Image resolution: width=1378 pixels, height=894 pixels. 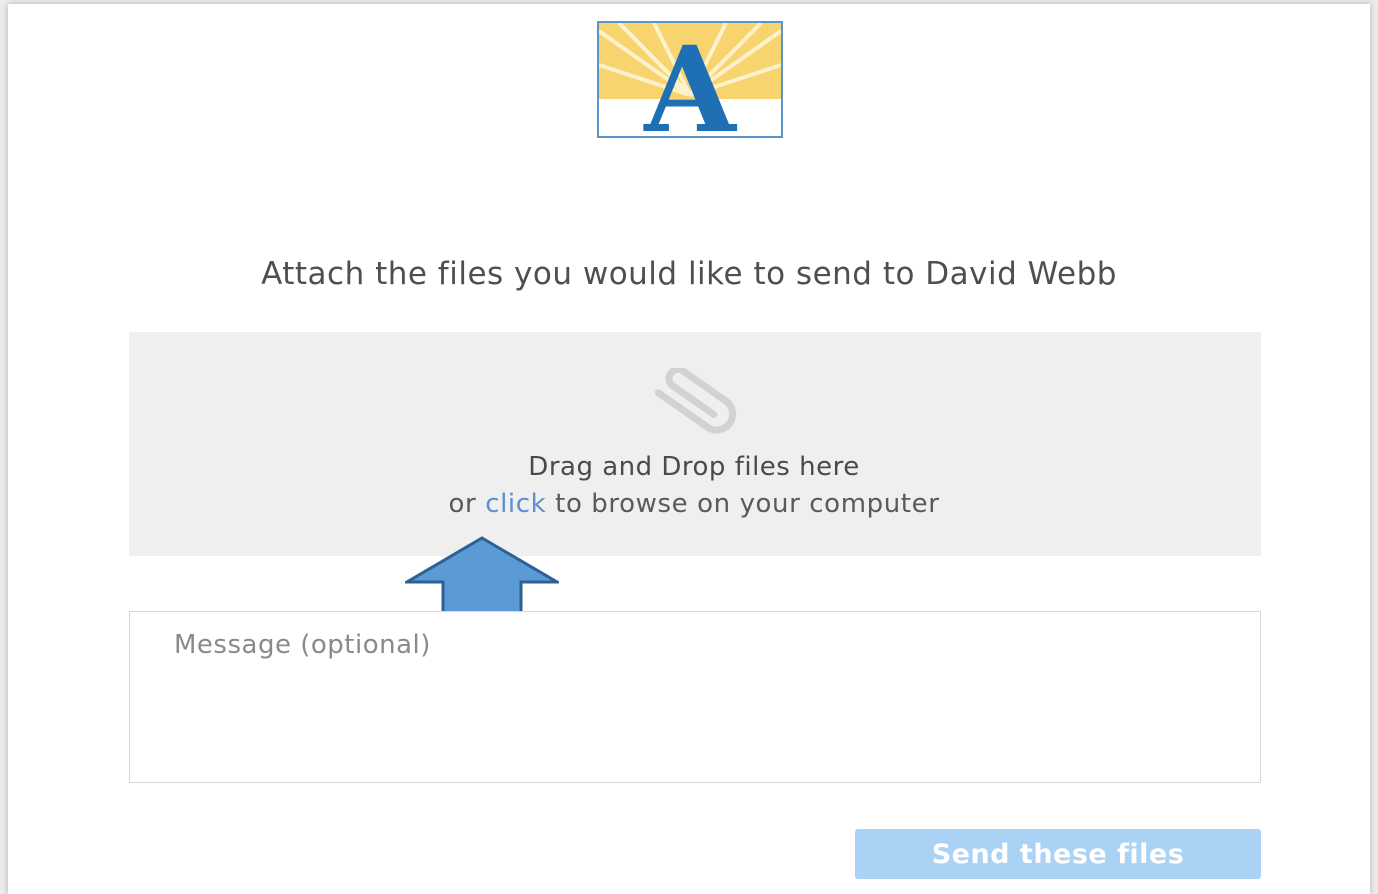 What do you see at coordinates (1058, 854) in the screenshot?
I see `send-files-button: Send these files` at bounding box center [1058, 854].